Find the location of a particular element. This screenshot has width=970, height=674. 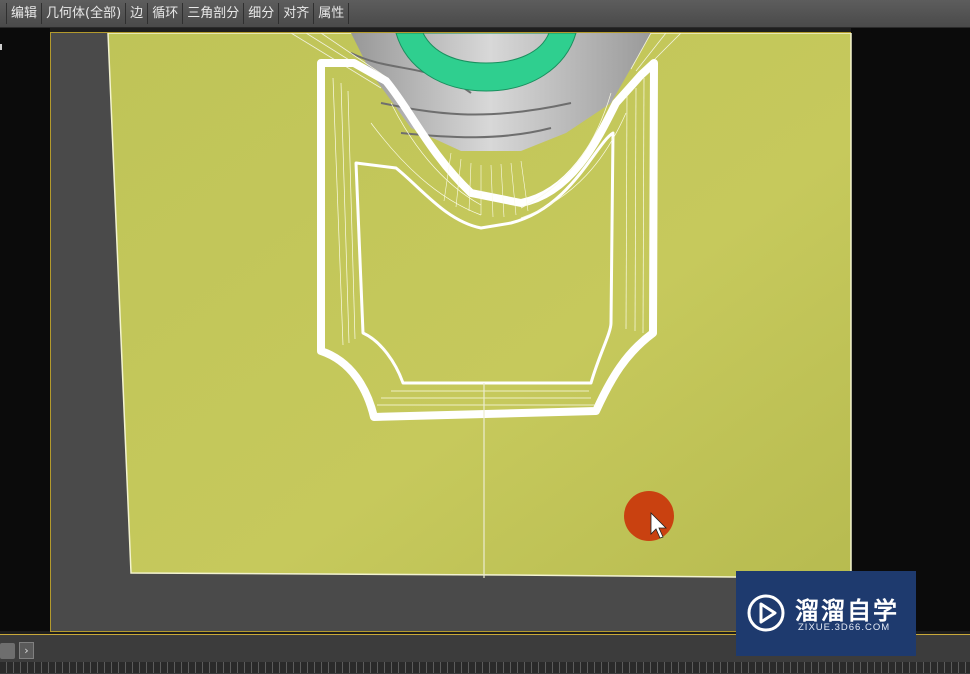

menu-align: 对齐 is located at coordinates (297, 13).